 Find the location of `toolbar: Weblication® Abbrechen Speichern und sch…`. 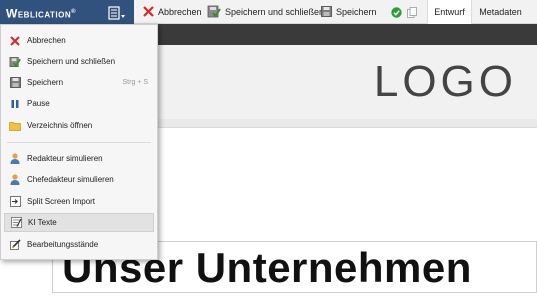

toolbar: Weblication® Abbrechen Speichern und sch… is located at coordinates (268, 12).